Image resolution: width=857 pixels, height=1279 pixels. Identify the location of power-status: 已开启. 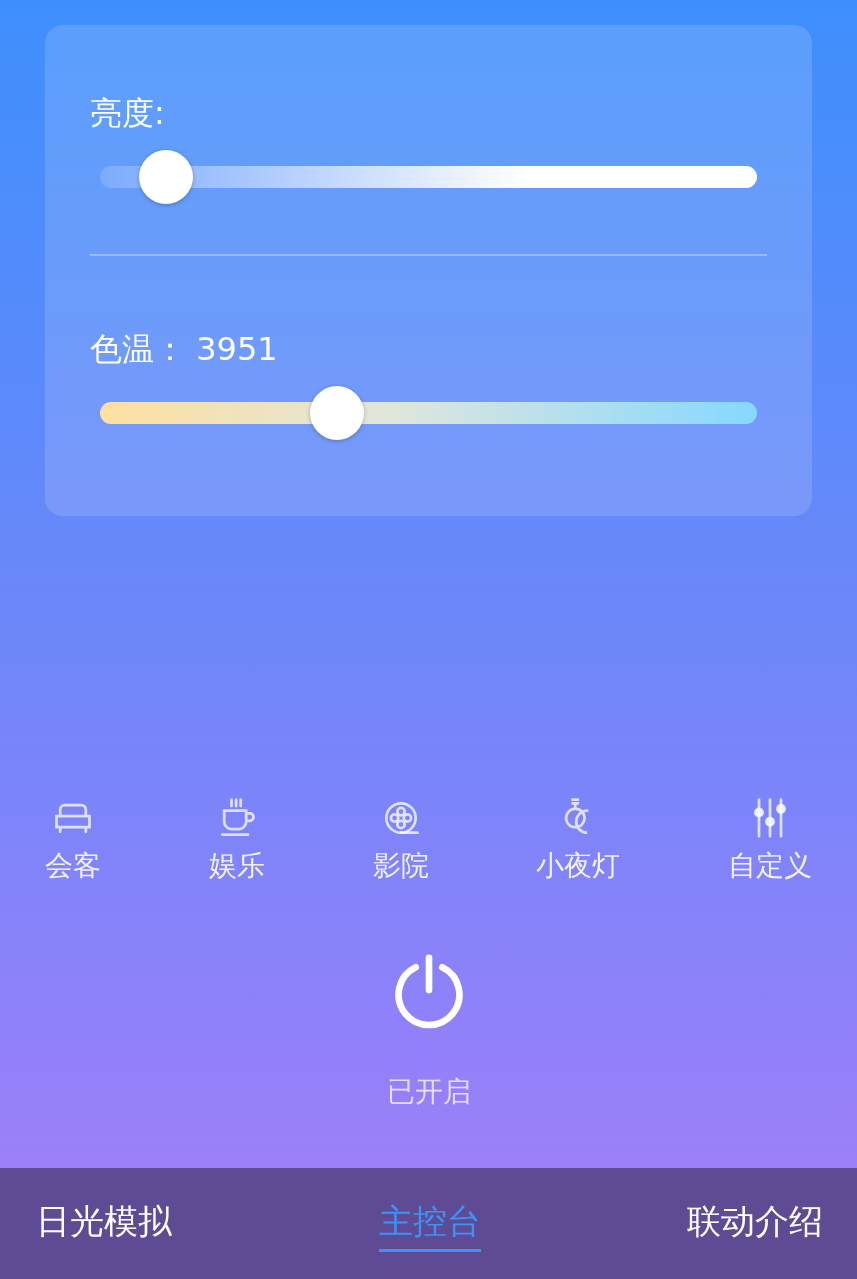
(428, 1092).